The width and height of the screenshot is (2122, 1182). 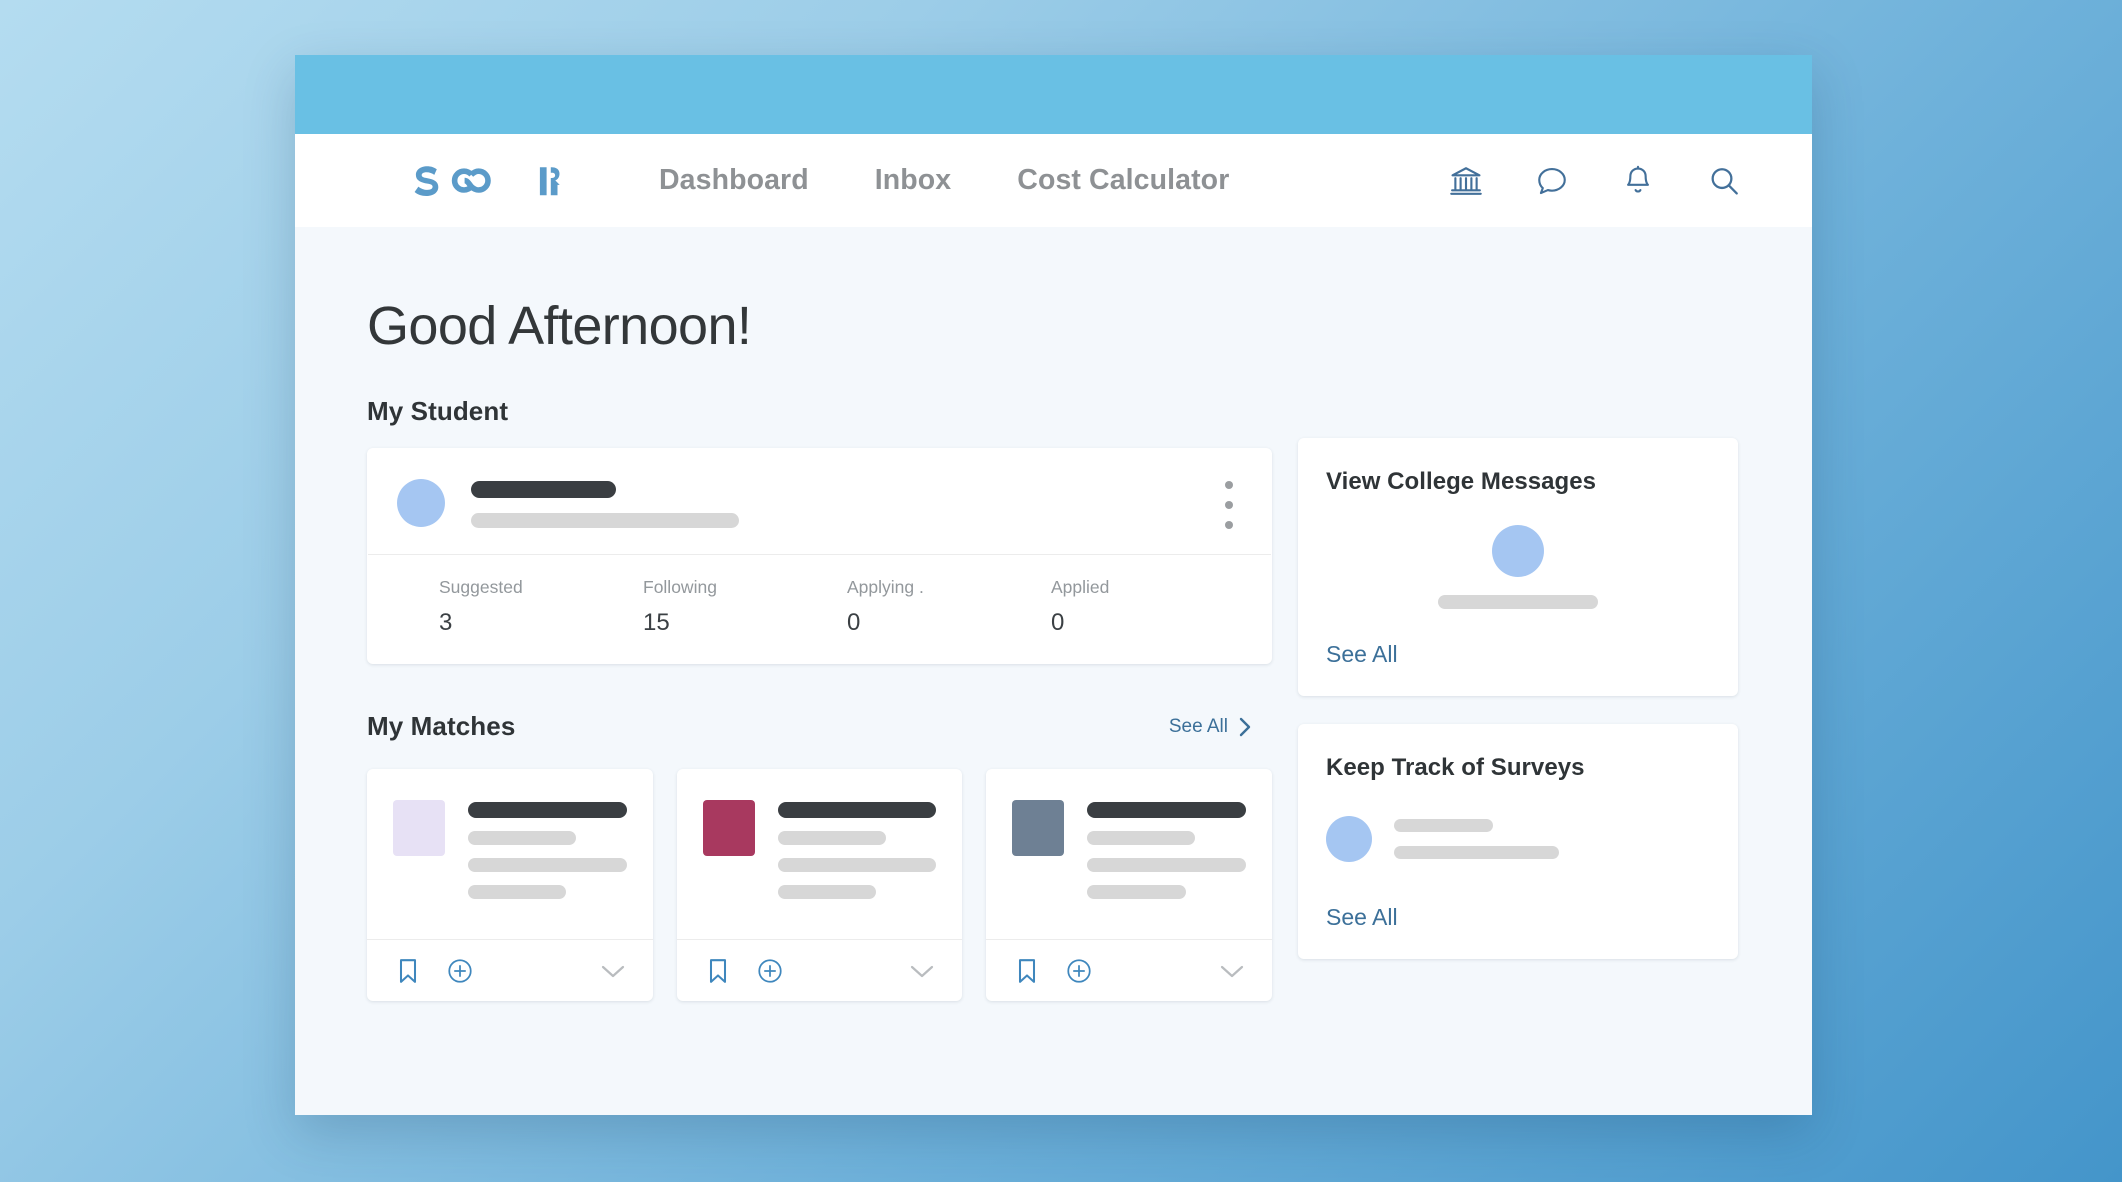 I want to click on bank-icon, so click(x=1466, y=181).